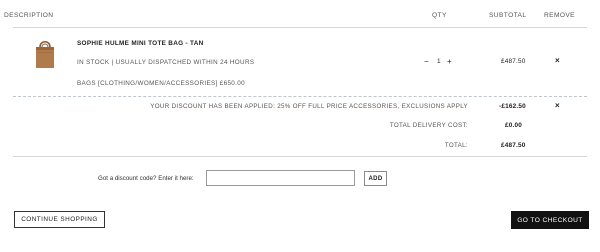 Image resolution: width=600 pixels, height=252 pixels. What do you see at coordinates (557, 61) in the screenshot?
I see `remove-item-icon: ×` at bounding box center [557, 61].